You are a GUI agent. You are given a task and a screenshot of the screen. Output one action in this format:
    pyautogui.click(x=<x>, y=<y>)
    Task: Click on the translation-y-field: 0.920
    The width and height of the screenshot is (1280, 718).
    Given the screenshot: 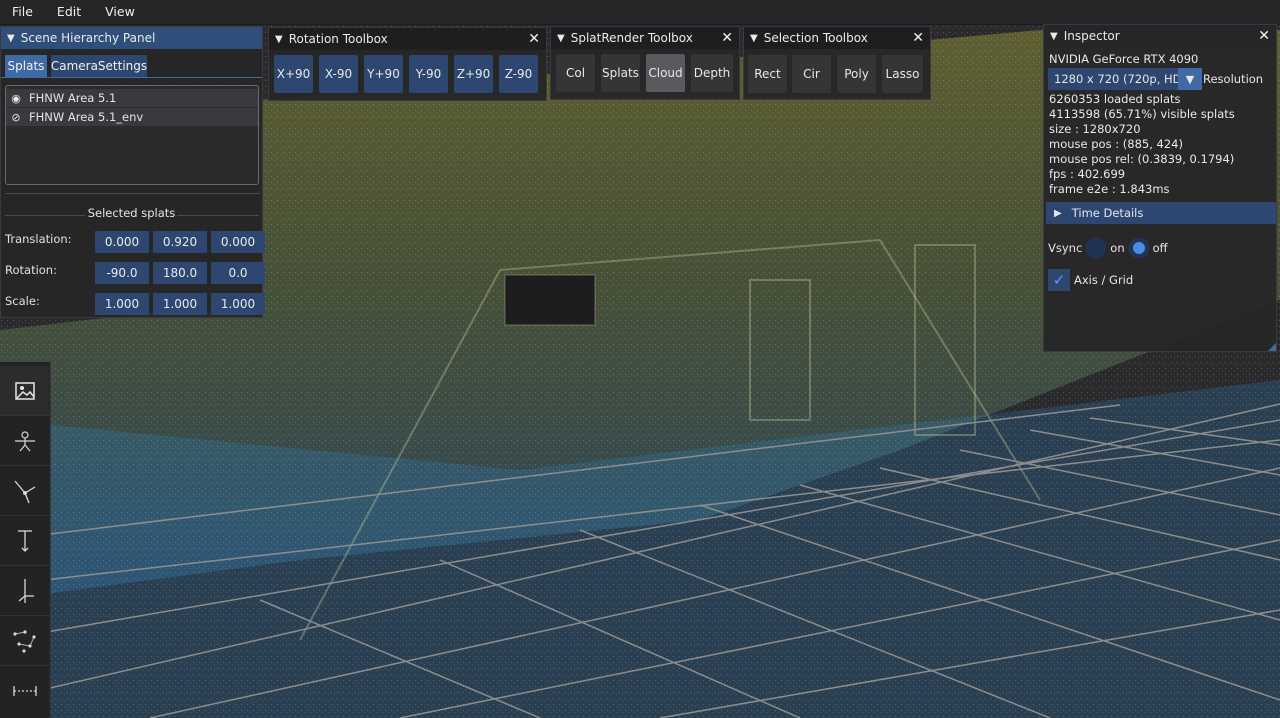 What is the action you would take?
    pyautogui.click(x=180, y=242)
    